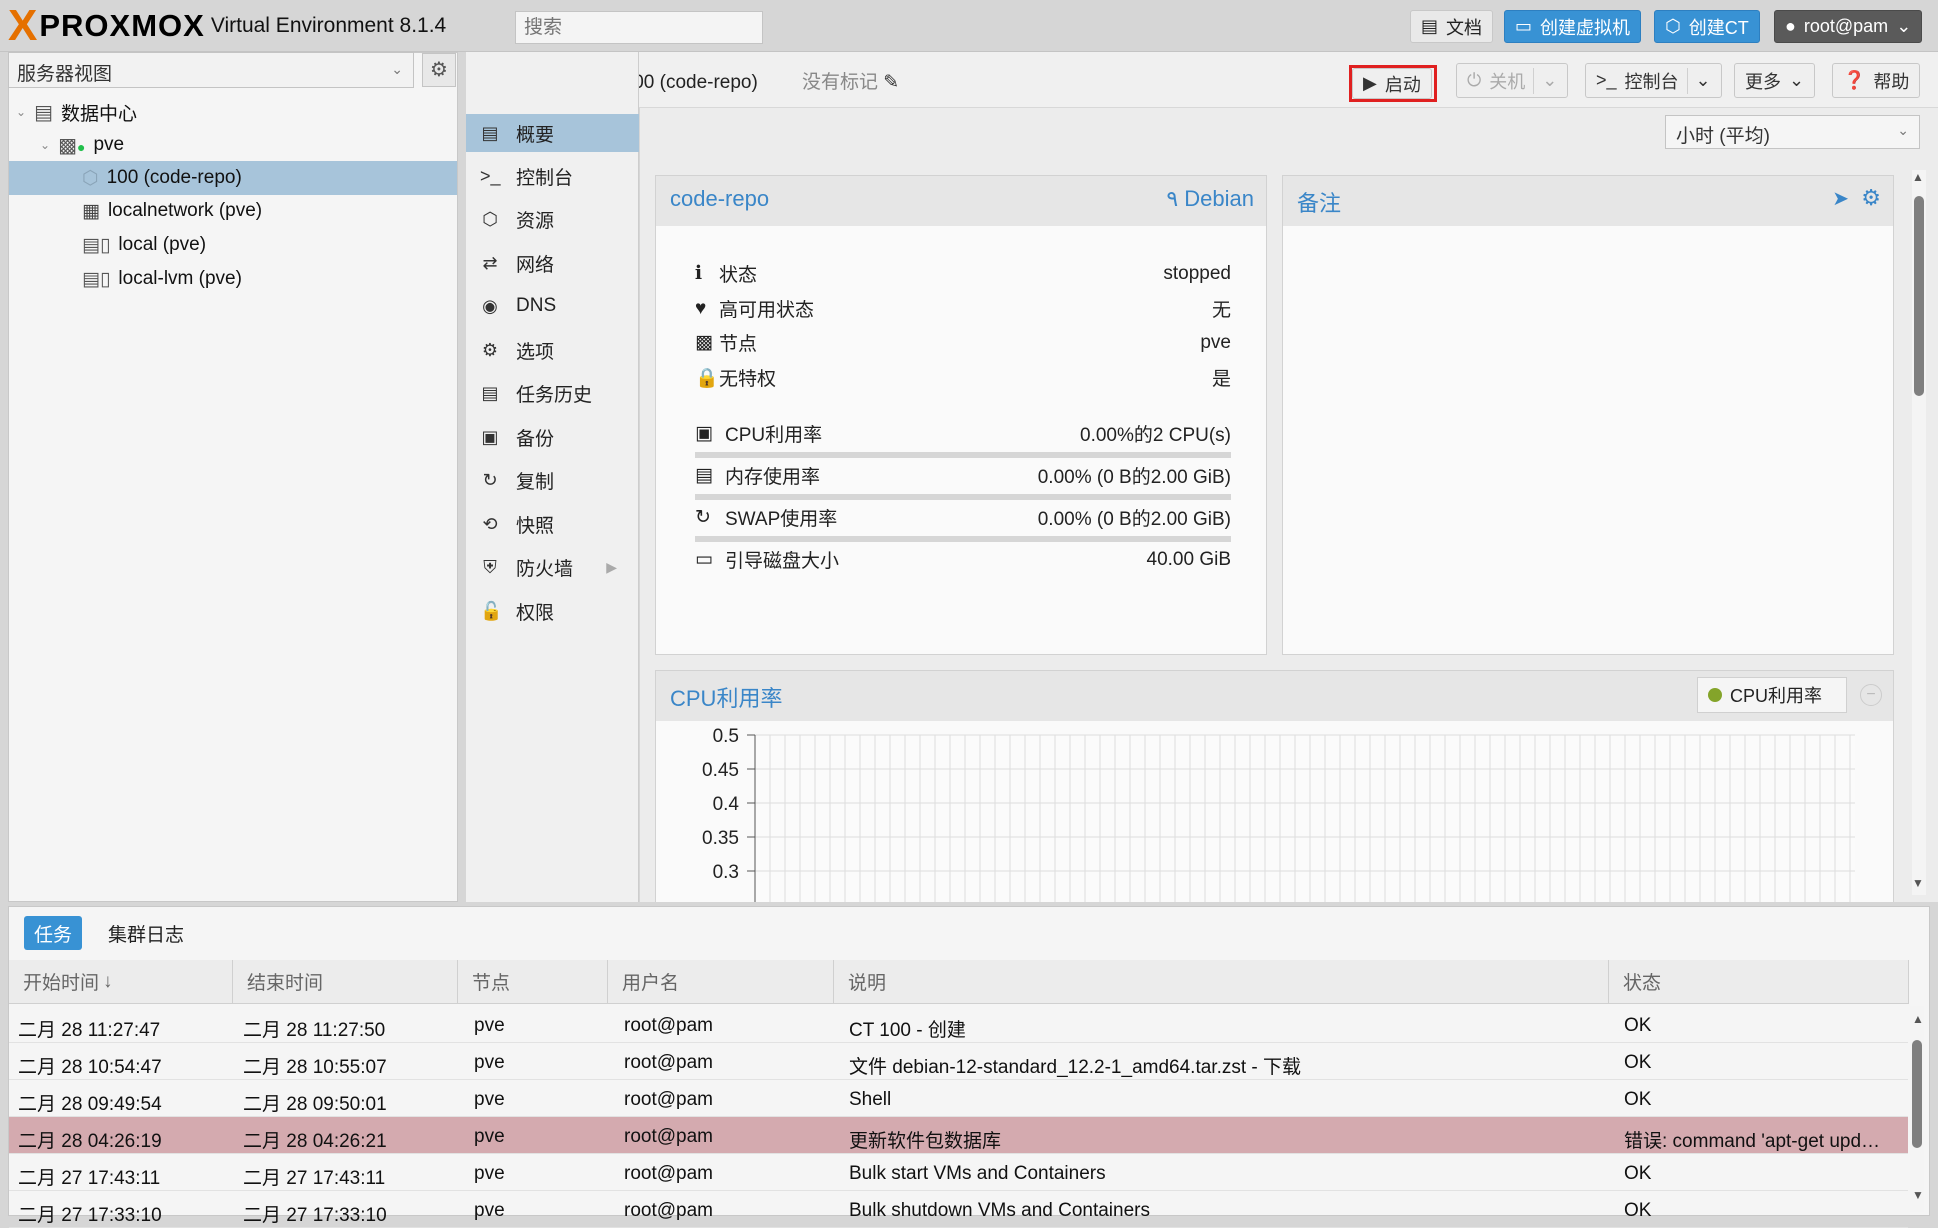 The image size is (1938, 1228). I want to click on memory-icon: ▤, so click(704, 475).